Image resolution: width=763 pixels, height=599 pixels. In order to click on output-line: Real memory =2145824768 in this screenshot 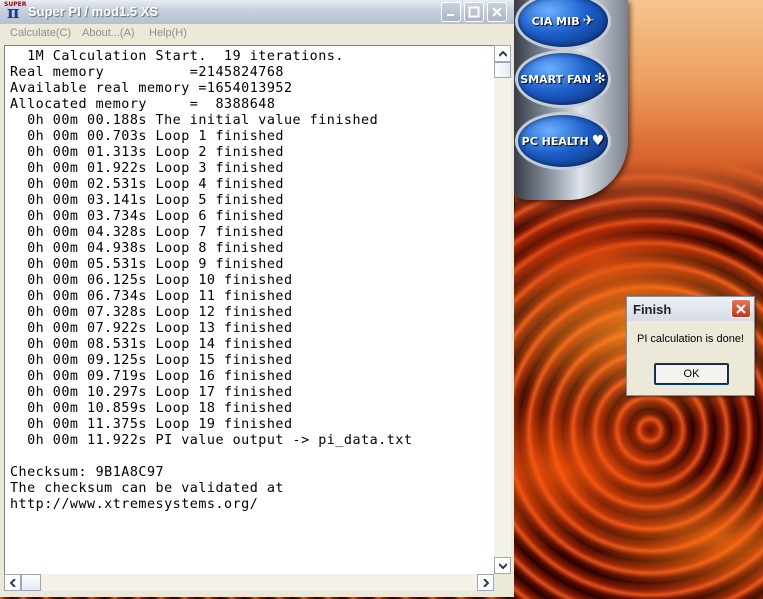, I will do `click(147, 72)`.